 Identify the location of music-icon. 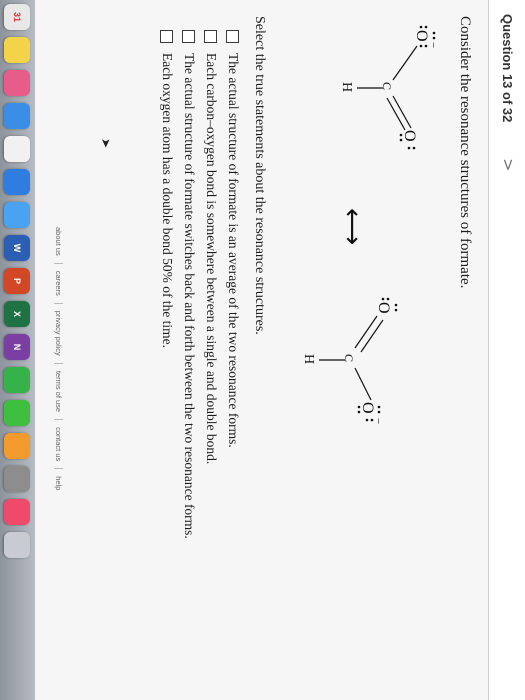
(17, 512).